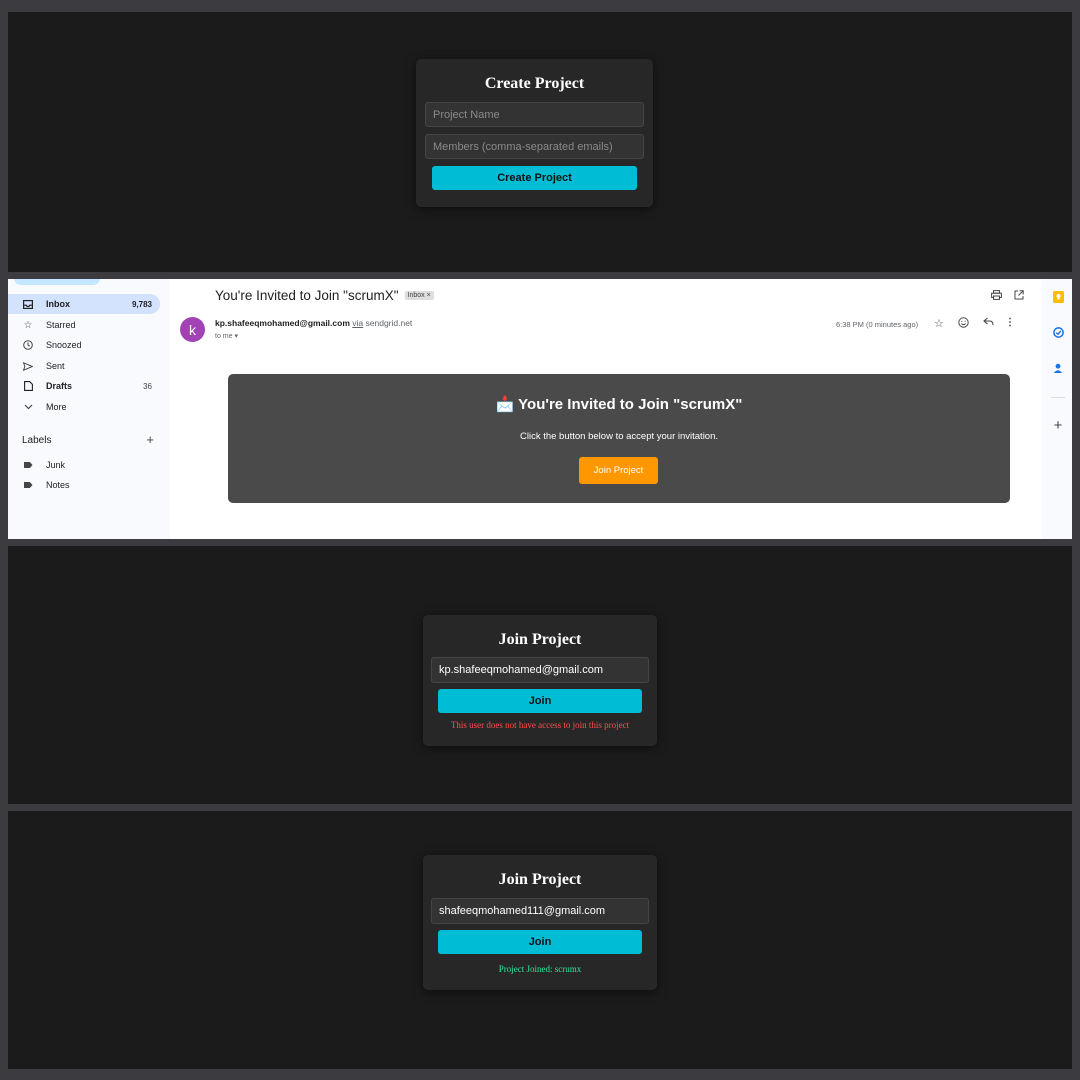 The width and height of the screenshot is (1080, 1080). I want to click on more-vert-icon, so click(1010, 324).